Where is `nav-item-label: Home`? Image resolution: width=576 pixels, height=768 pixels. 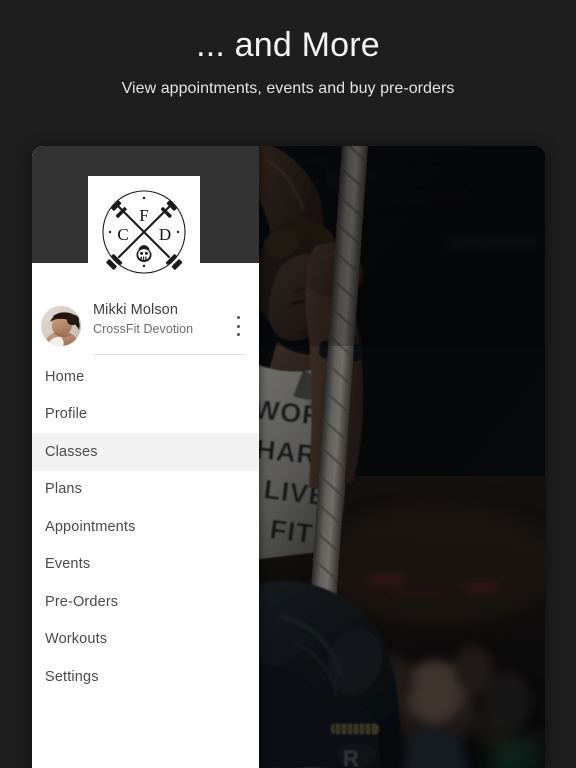 nav-item-label: Home is located at coordinates (65, 376).